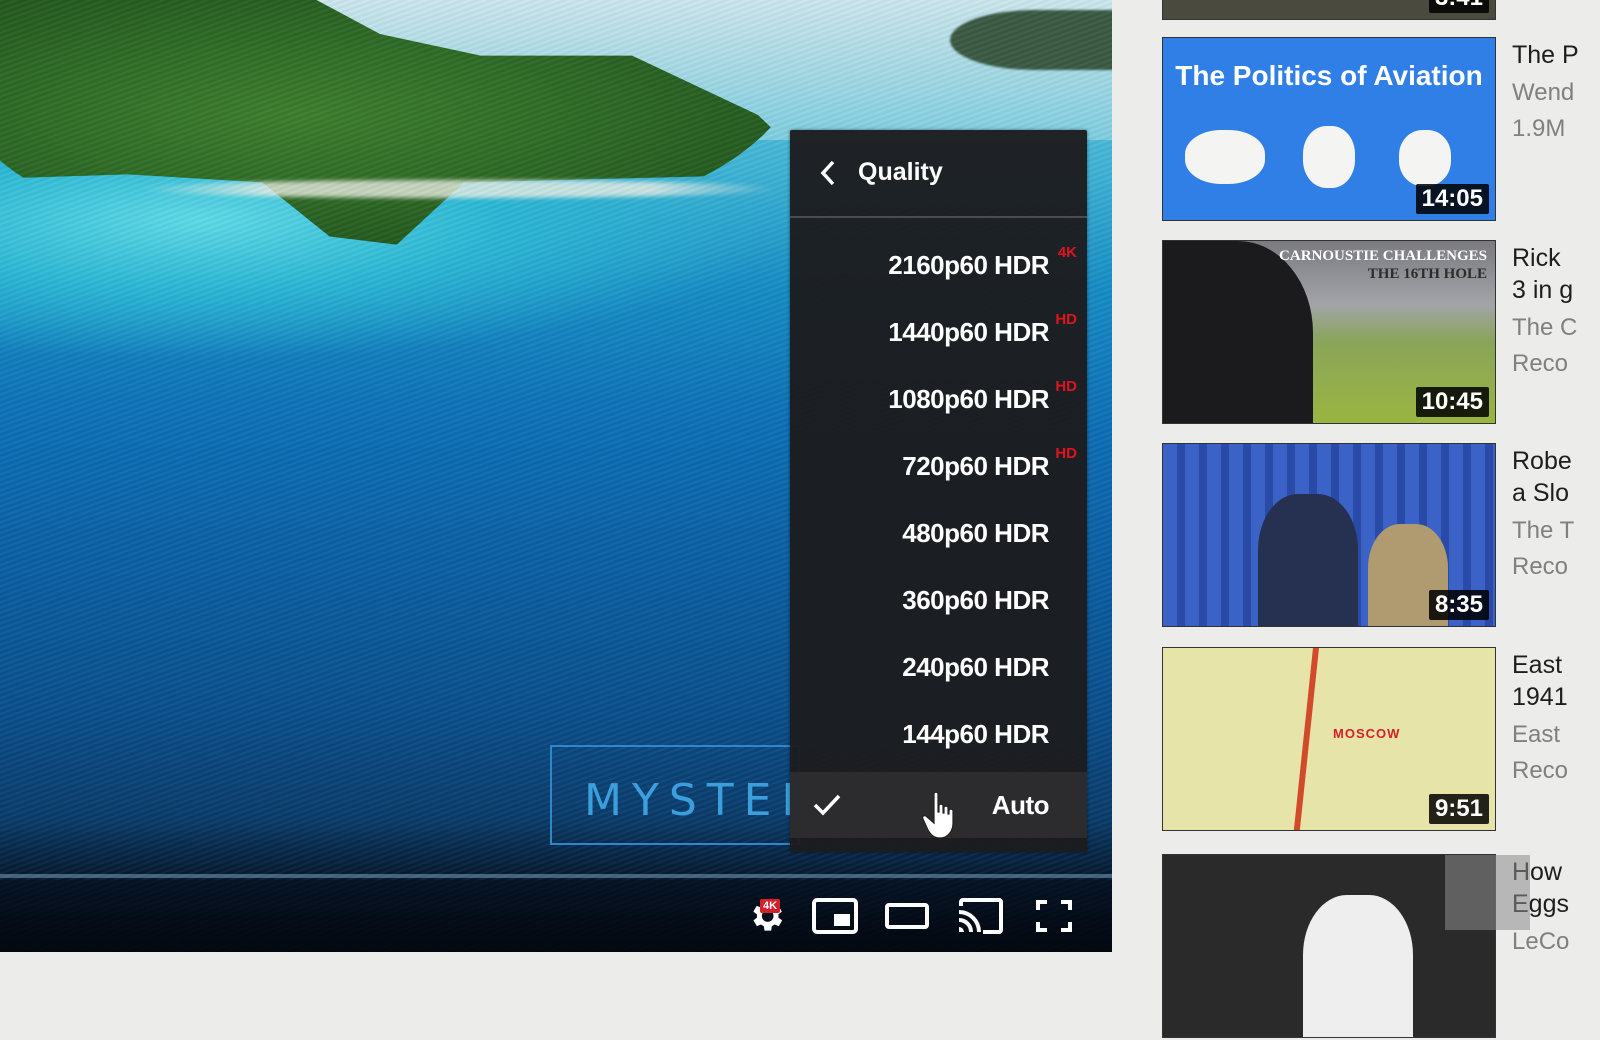 The width and height of the screenshot is (1600, 1040). I want to click on video-thumbnail: The Politics of Aviation 14:05, so click(1329, 129).